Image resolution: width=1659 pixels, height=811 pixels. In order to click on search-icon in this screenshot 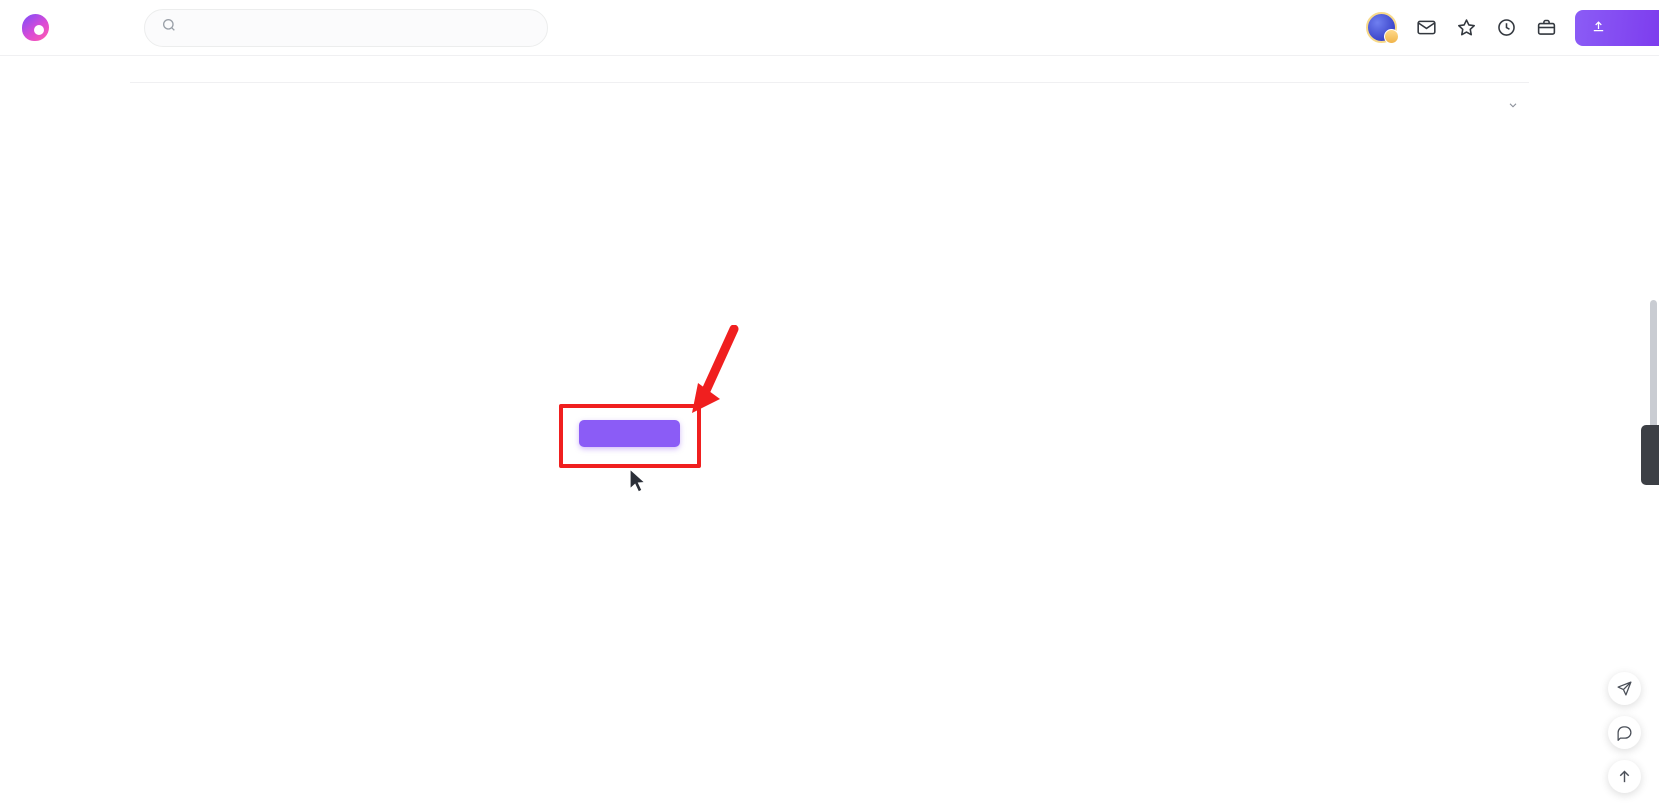, I will do `click(169, 27)`.